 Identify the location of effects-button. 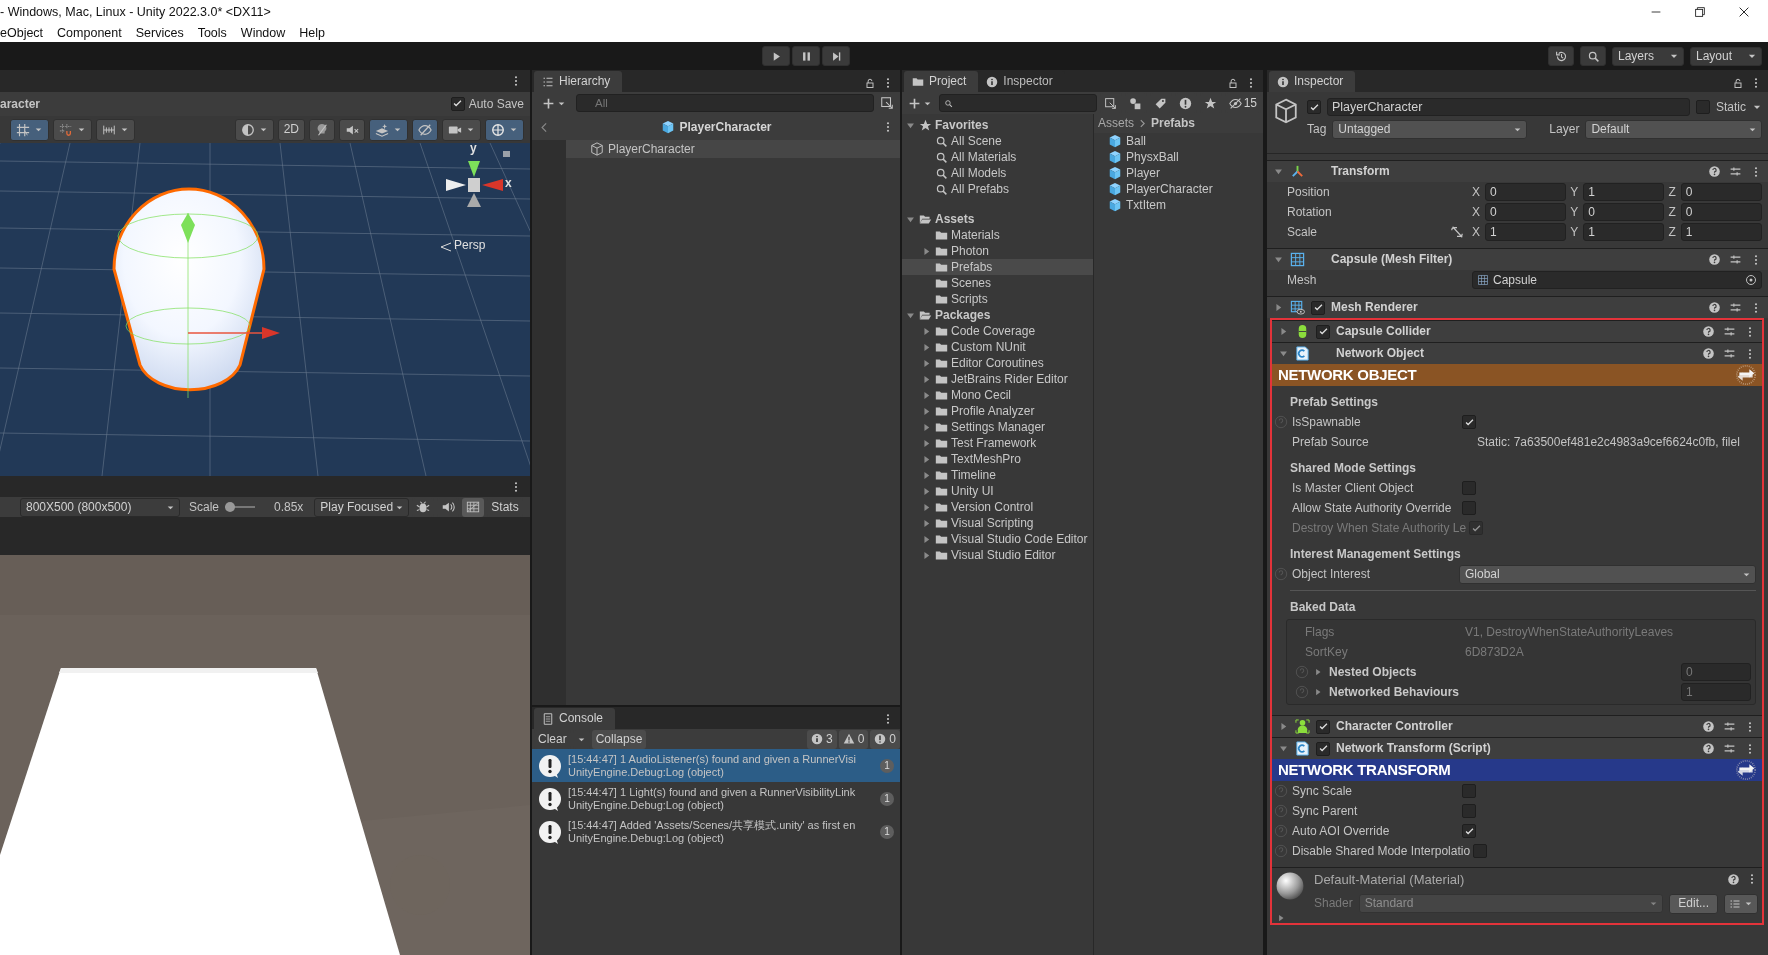
(388, 129).